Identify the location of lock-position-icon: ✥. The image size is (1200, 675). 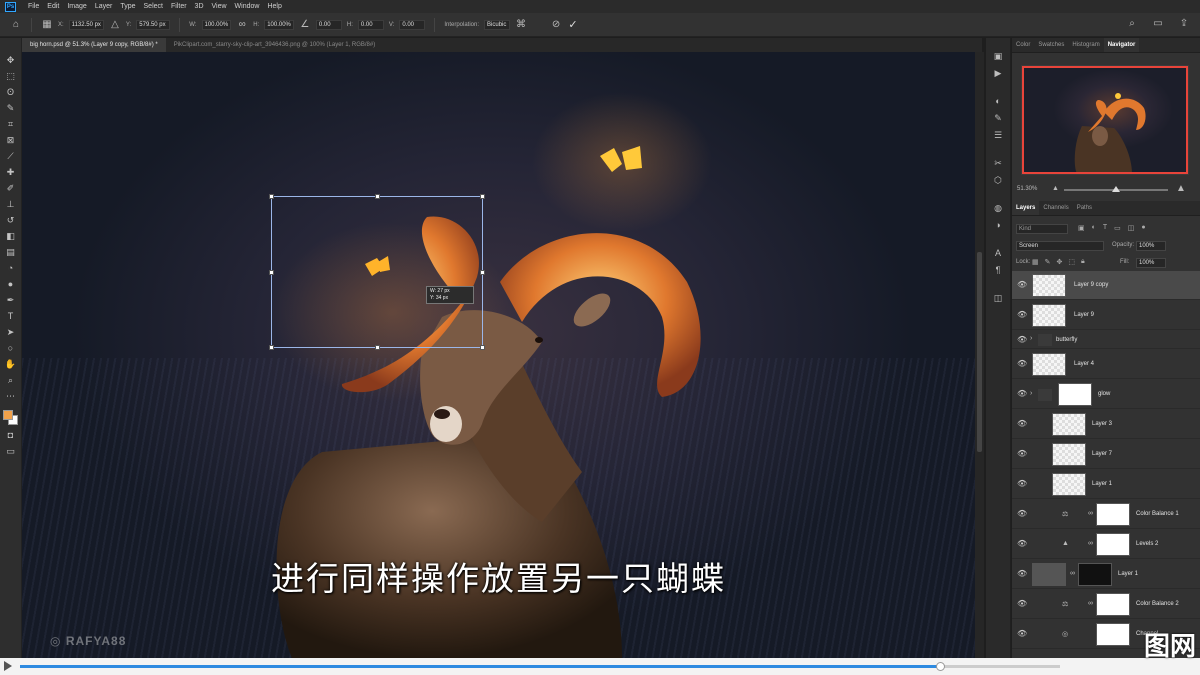
(1060, 262).